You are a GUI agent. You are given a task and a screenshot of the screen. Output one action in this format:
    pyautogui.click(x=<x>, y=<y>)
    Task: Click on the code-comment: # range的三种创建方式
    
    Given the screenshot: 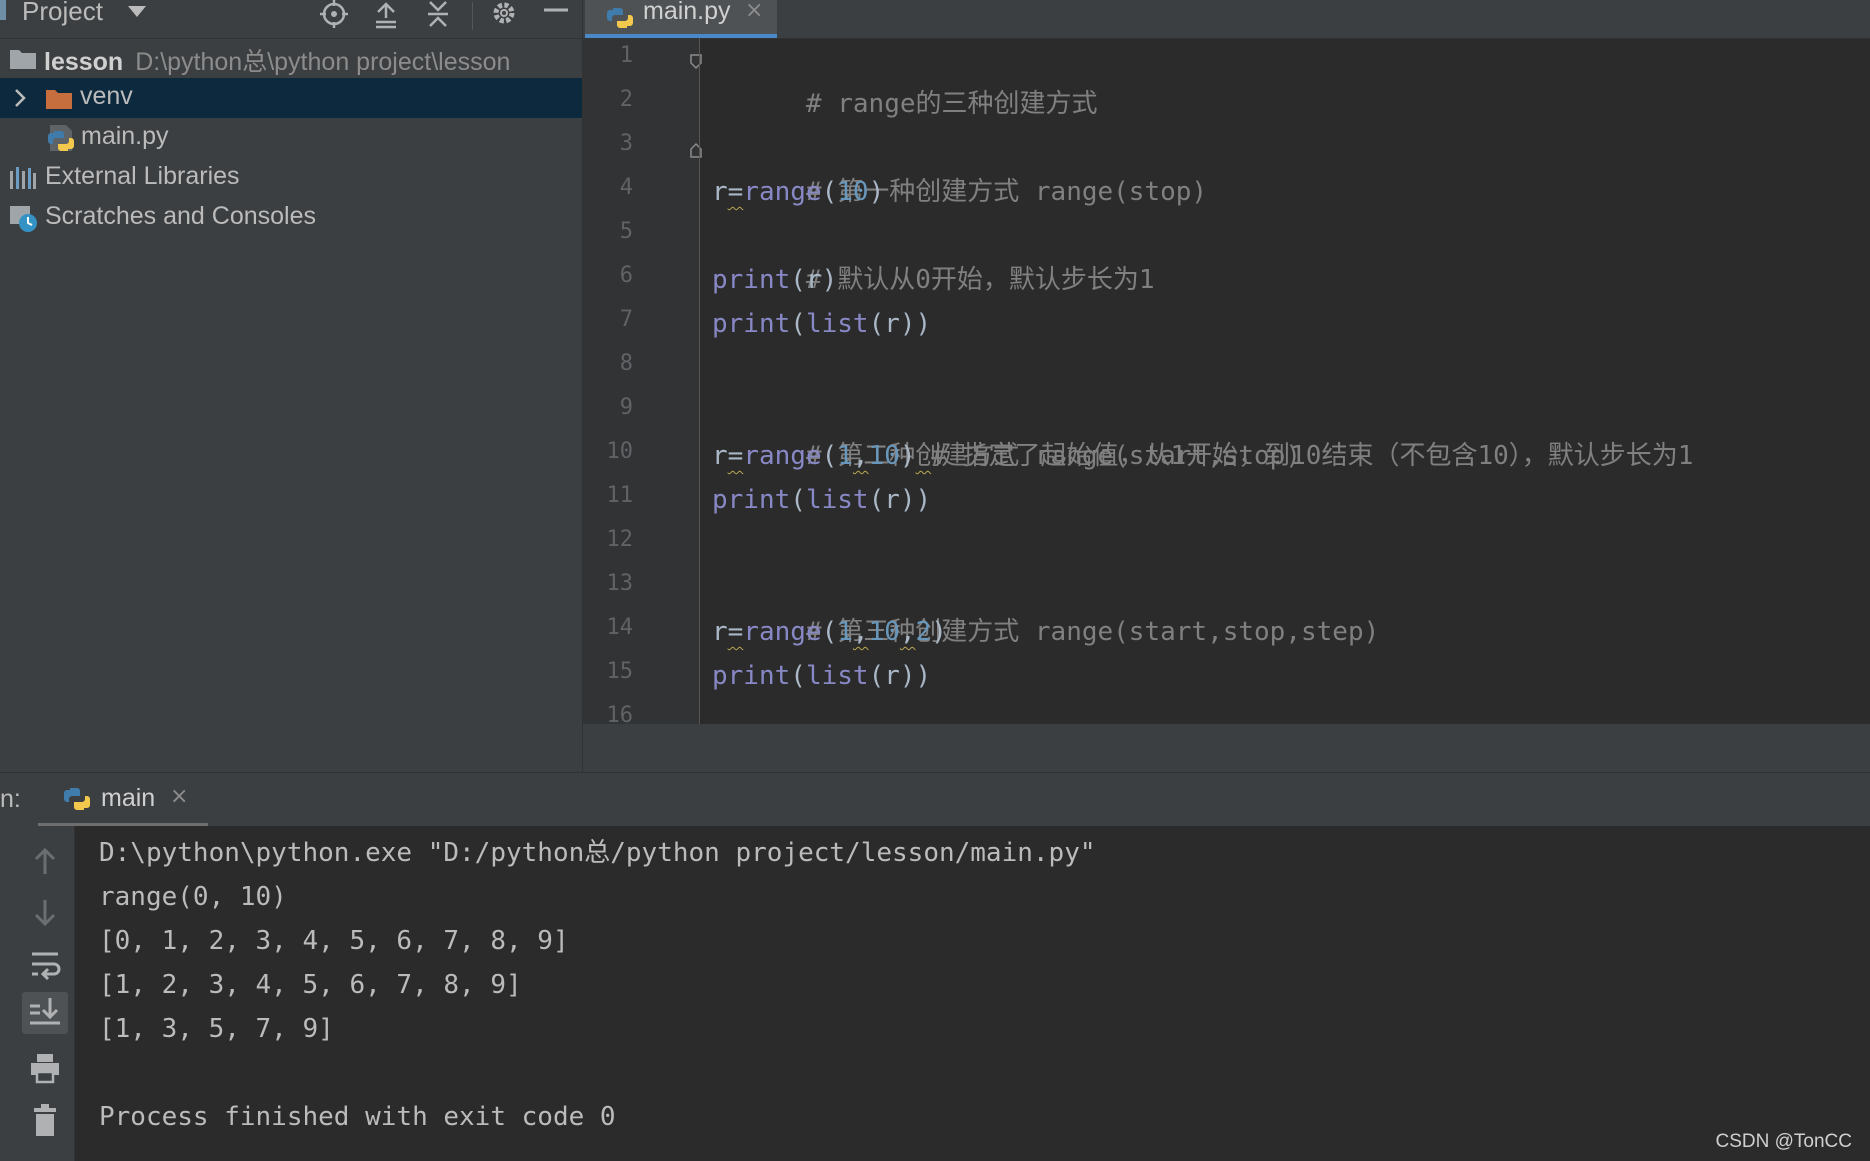 What is the action you would take?
    pyautogui.click(x=951, y=104)
    